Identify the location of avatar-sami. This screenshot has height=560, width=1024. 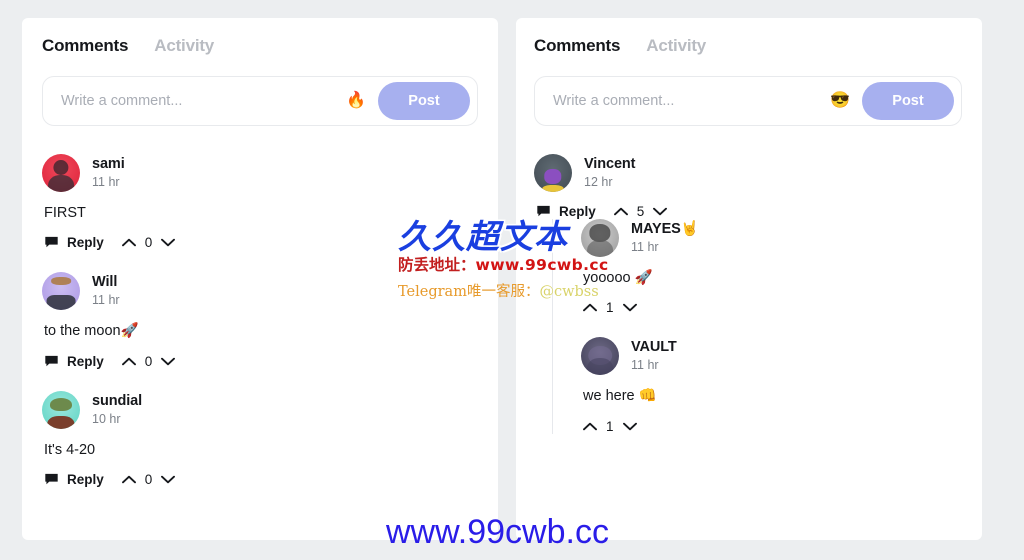
(61, 173).